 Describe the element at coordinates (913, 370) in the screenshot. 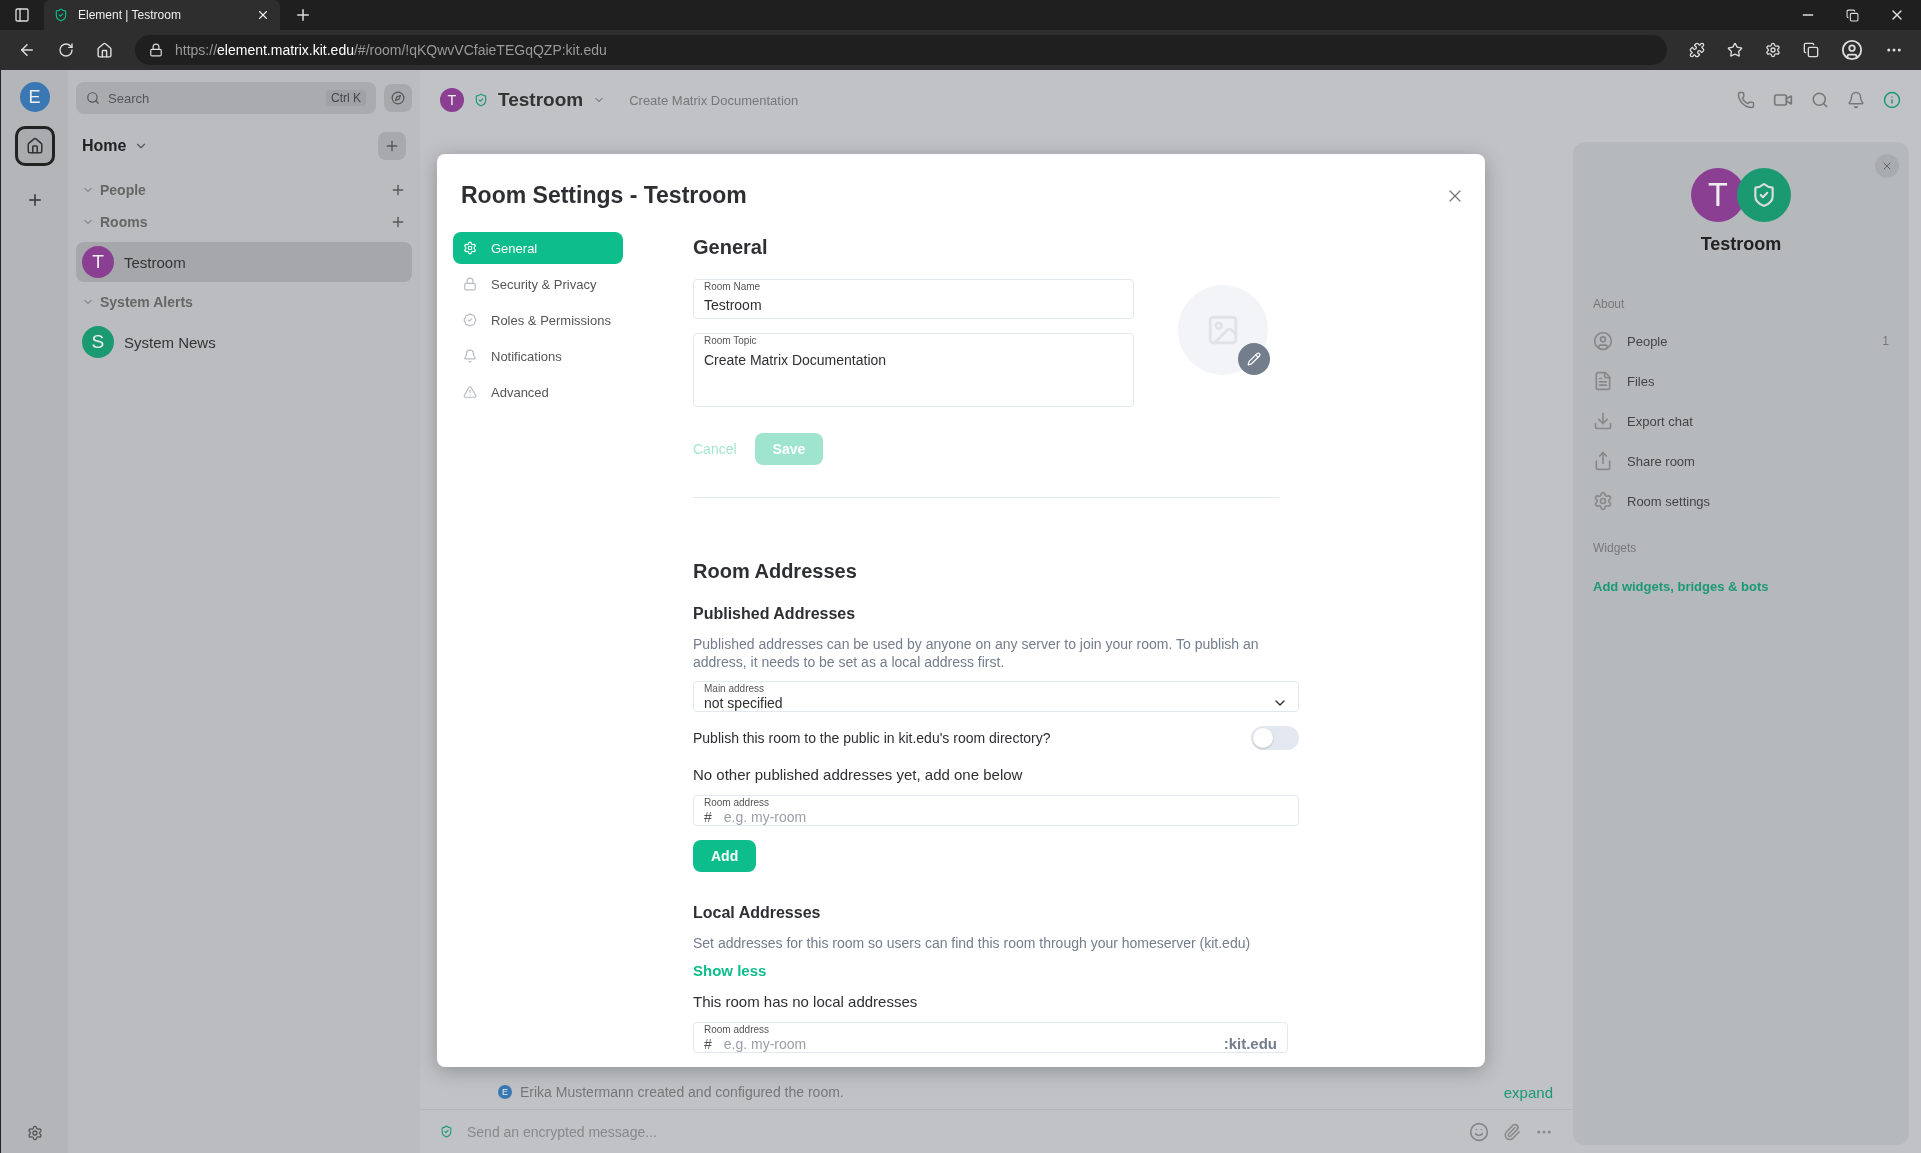

I see `room-topic-field: Room Topic Create Matrix Documentation` at that location.